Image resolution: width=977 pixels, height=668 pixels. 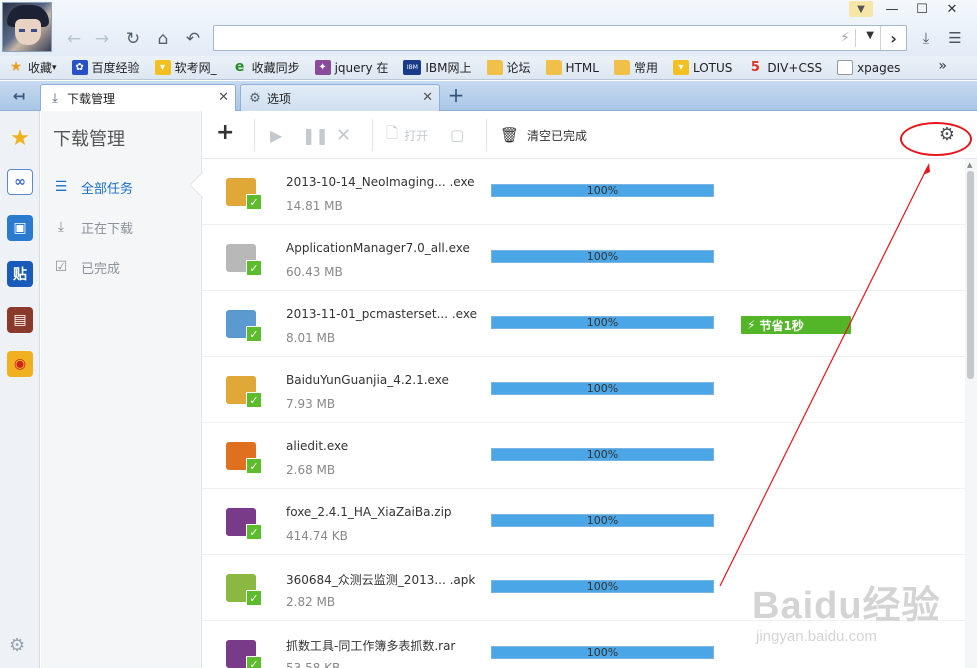 What do you see at coordinates (311, 404) in the screenshot?
I see `file-size: 7.93 MB` at bounding box center [311, 404].